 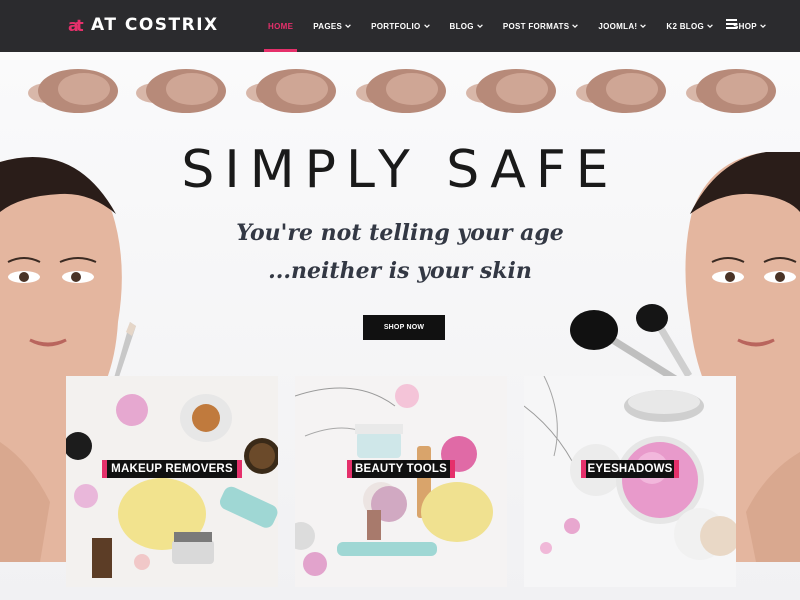 I want to click on nav-item-shop: SHOP, so click(x=749, y=26).